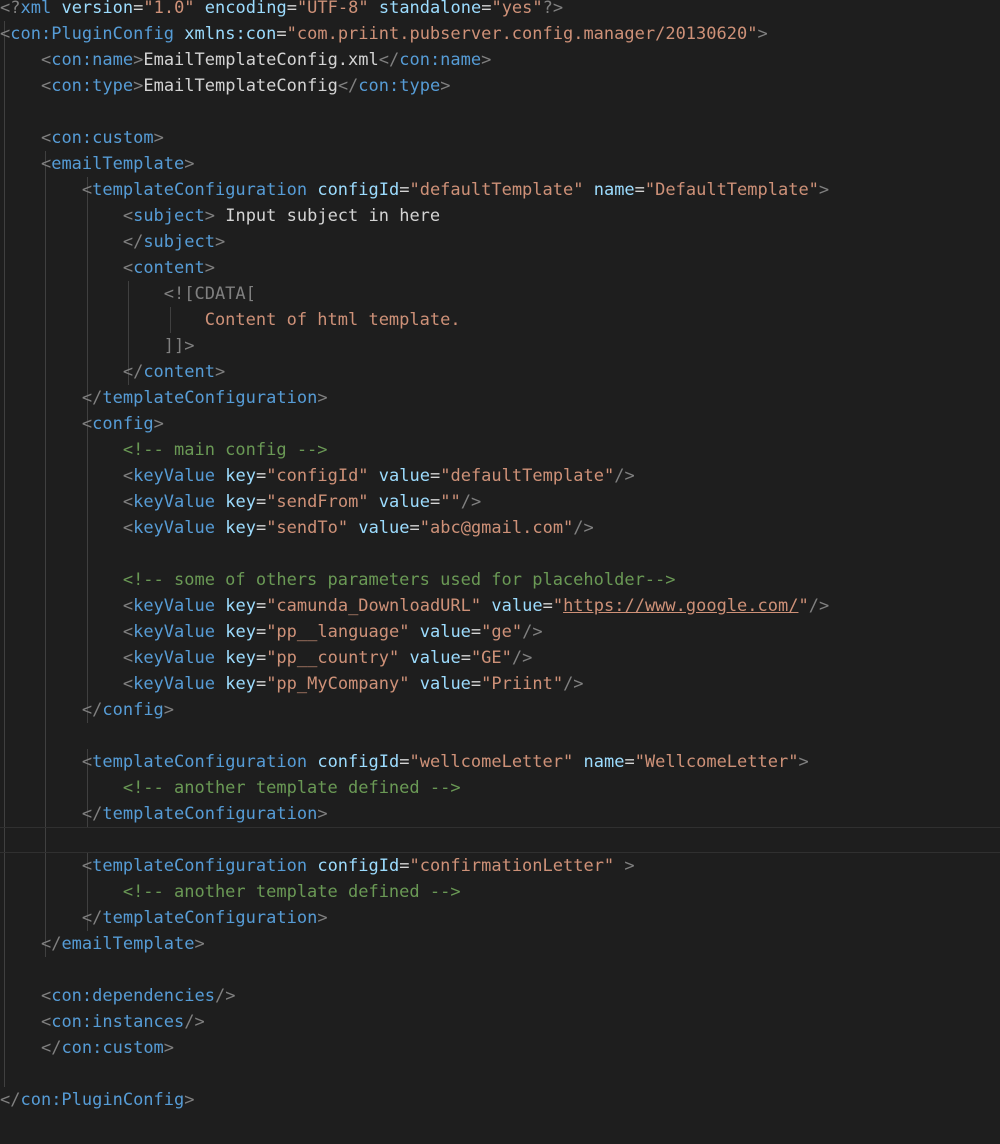 This screenshot has width=1000, height=1144. What do you see at coordinates (500, 710) in the screenshot?
I see `code-line: </config>` at bounding box center [500, 710].